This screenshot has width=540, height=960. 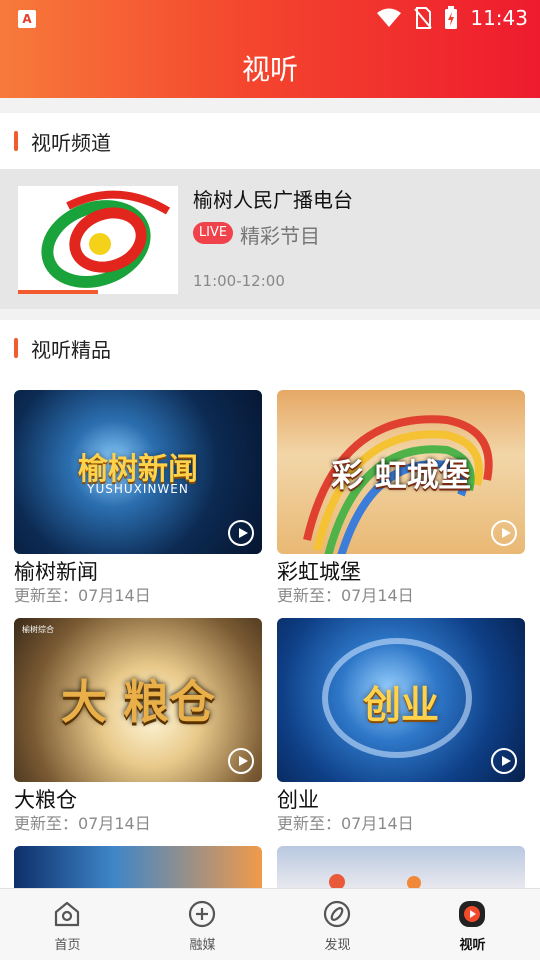 I want to click on status-bar: A 11:43, so click(x=270, y=18).